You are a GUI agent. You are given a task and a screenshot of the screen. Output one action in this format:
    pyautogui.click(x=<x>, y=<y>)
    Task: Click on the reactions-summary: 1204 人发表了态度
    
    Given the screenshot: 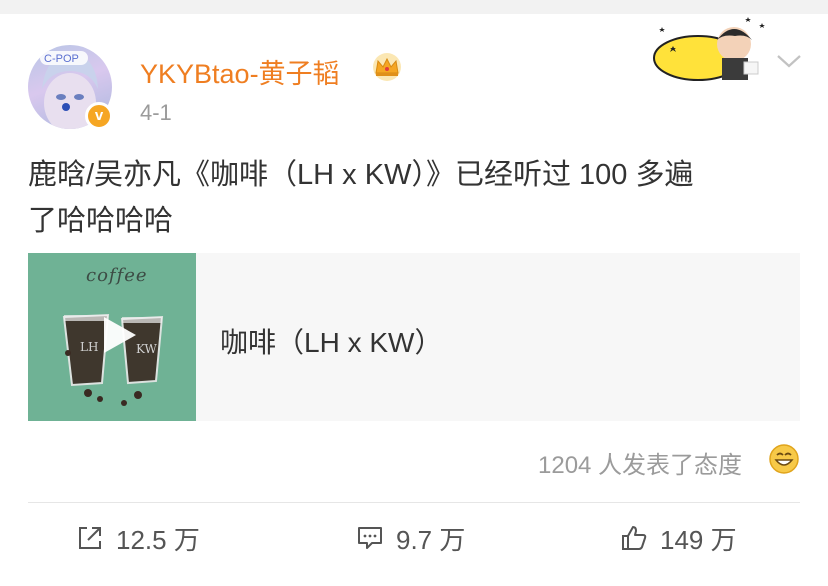 What is the action you would take?
    pyautogui.click(x=640, y=462)
    